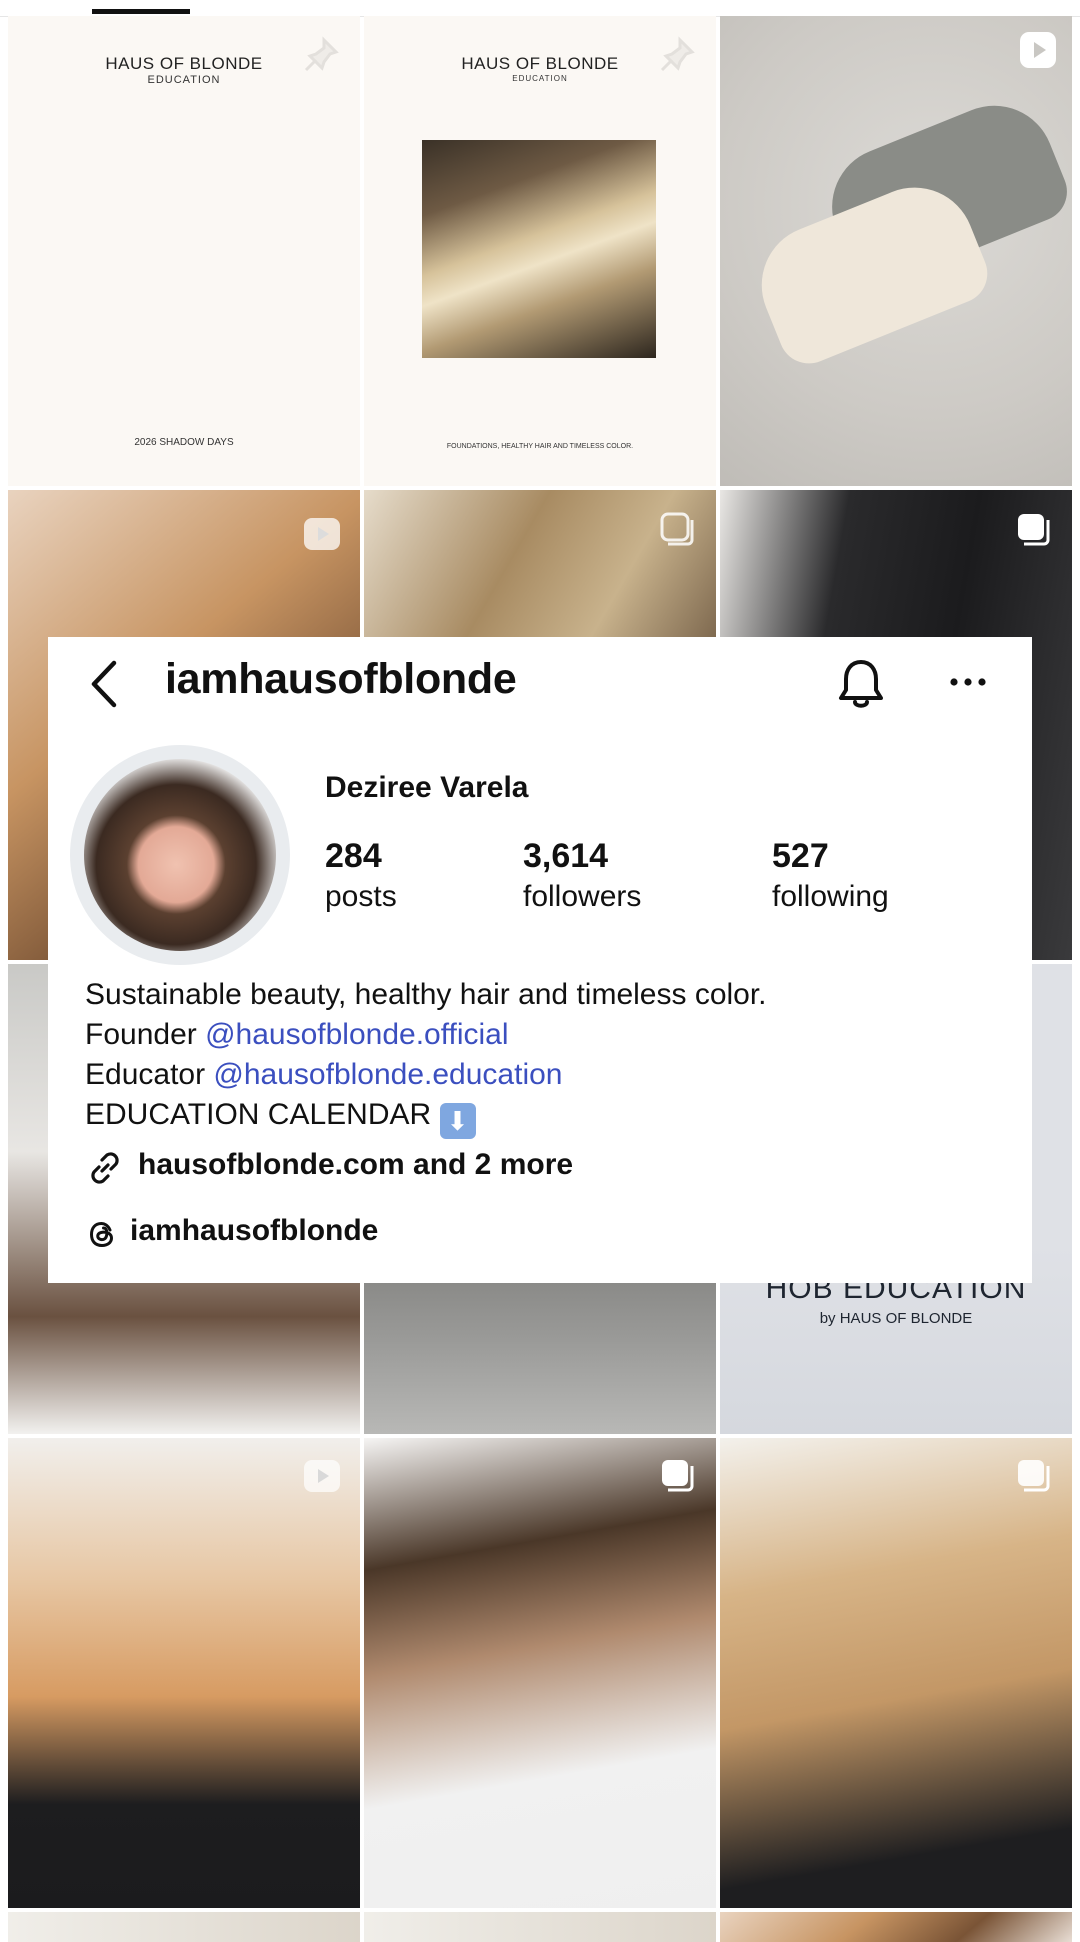 Image resolution: width=1080 pixels, height=1942 pixels. Describe the element at coordinates (582, 875) in the screenshot. I see `followers-stat: 3,614 followers` at that location.